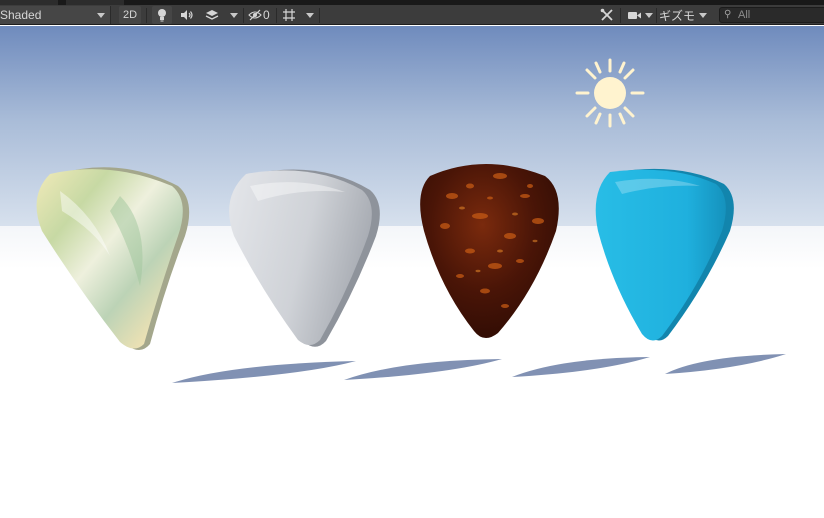 This screenshot has height=518, width=824. I want to click on effects-toggle, so click(212, 15).